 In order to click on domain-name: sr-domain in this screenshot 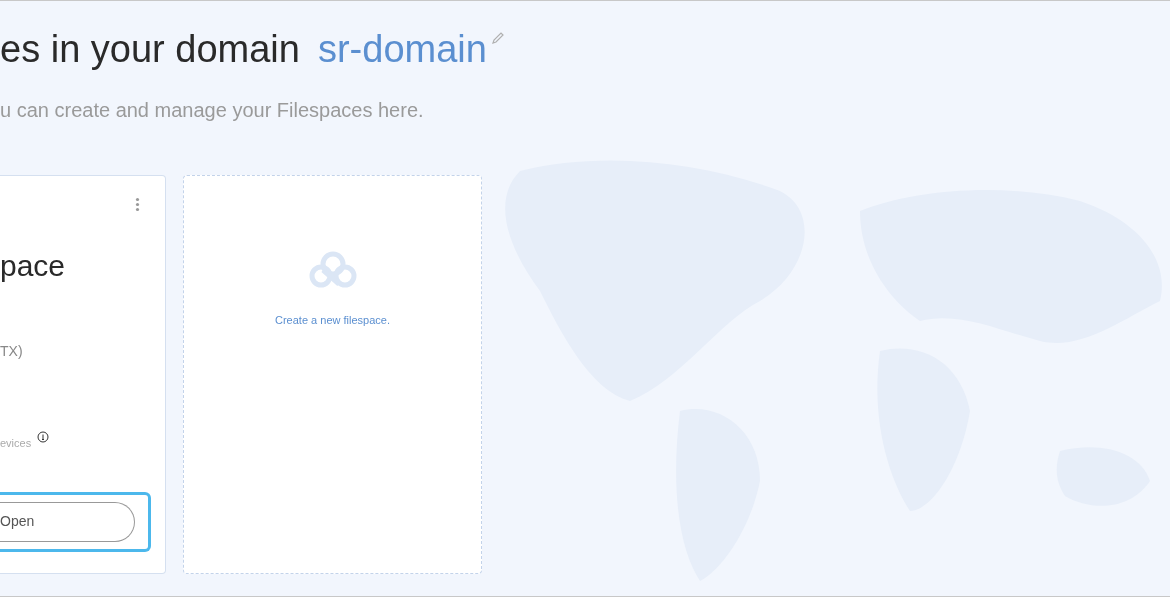, I will do `click(402, 49)`.